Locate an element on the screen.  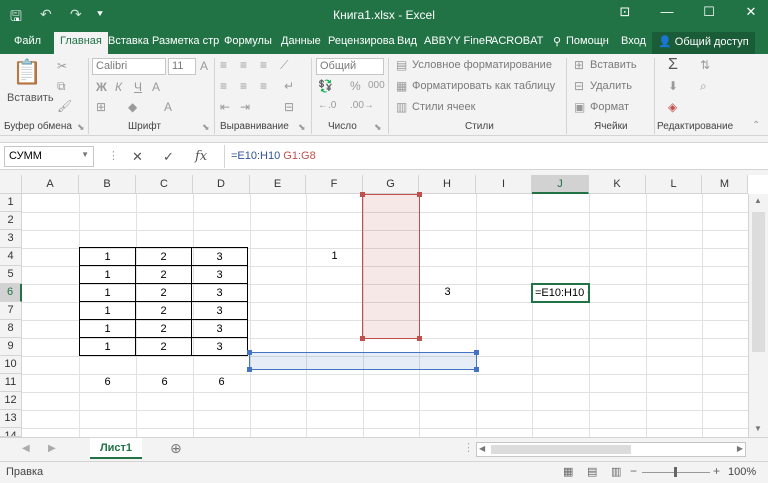
tab-formulas: Формулы is located at coordinates (248, 41).